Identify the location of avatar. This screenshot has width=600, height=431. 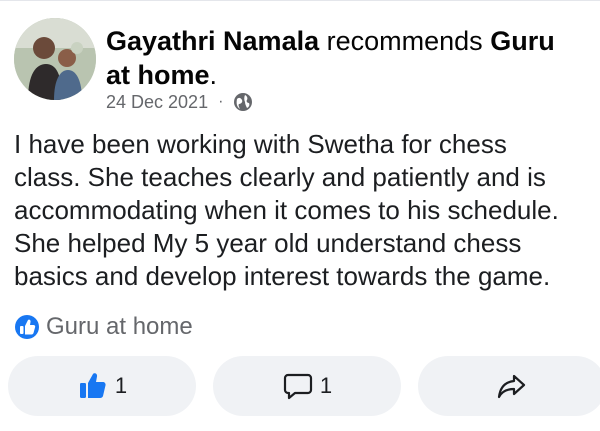
(55, 59).